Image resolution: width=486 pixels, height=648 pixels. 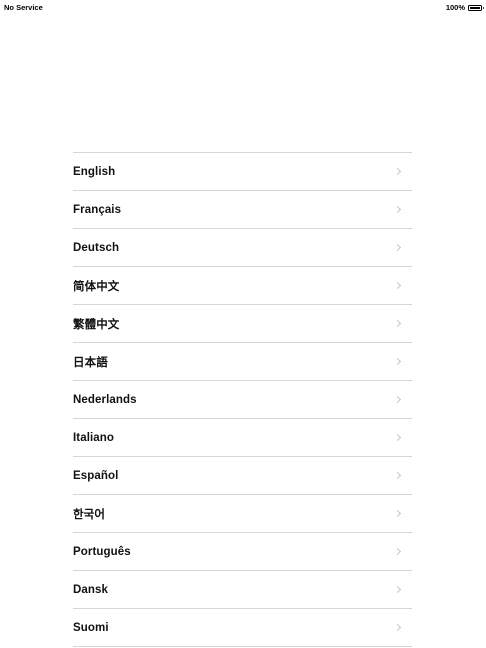 What do you see at coordinates (242, 362) in the screenshot?
I see `language-item: 日本語` at bounding box center [242, 362].